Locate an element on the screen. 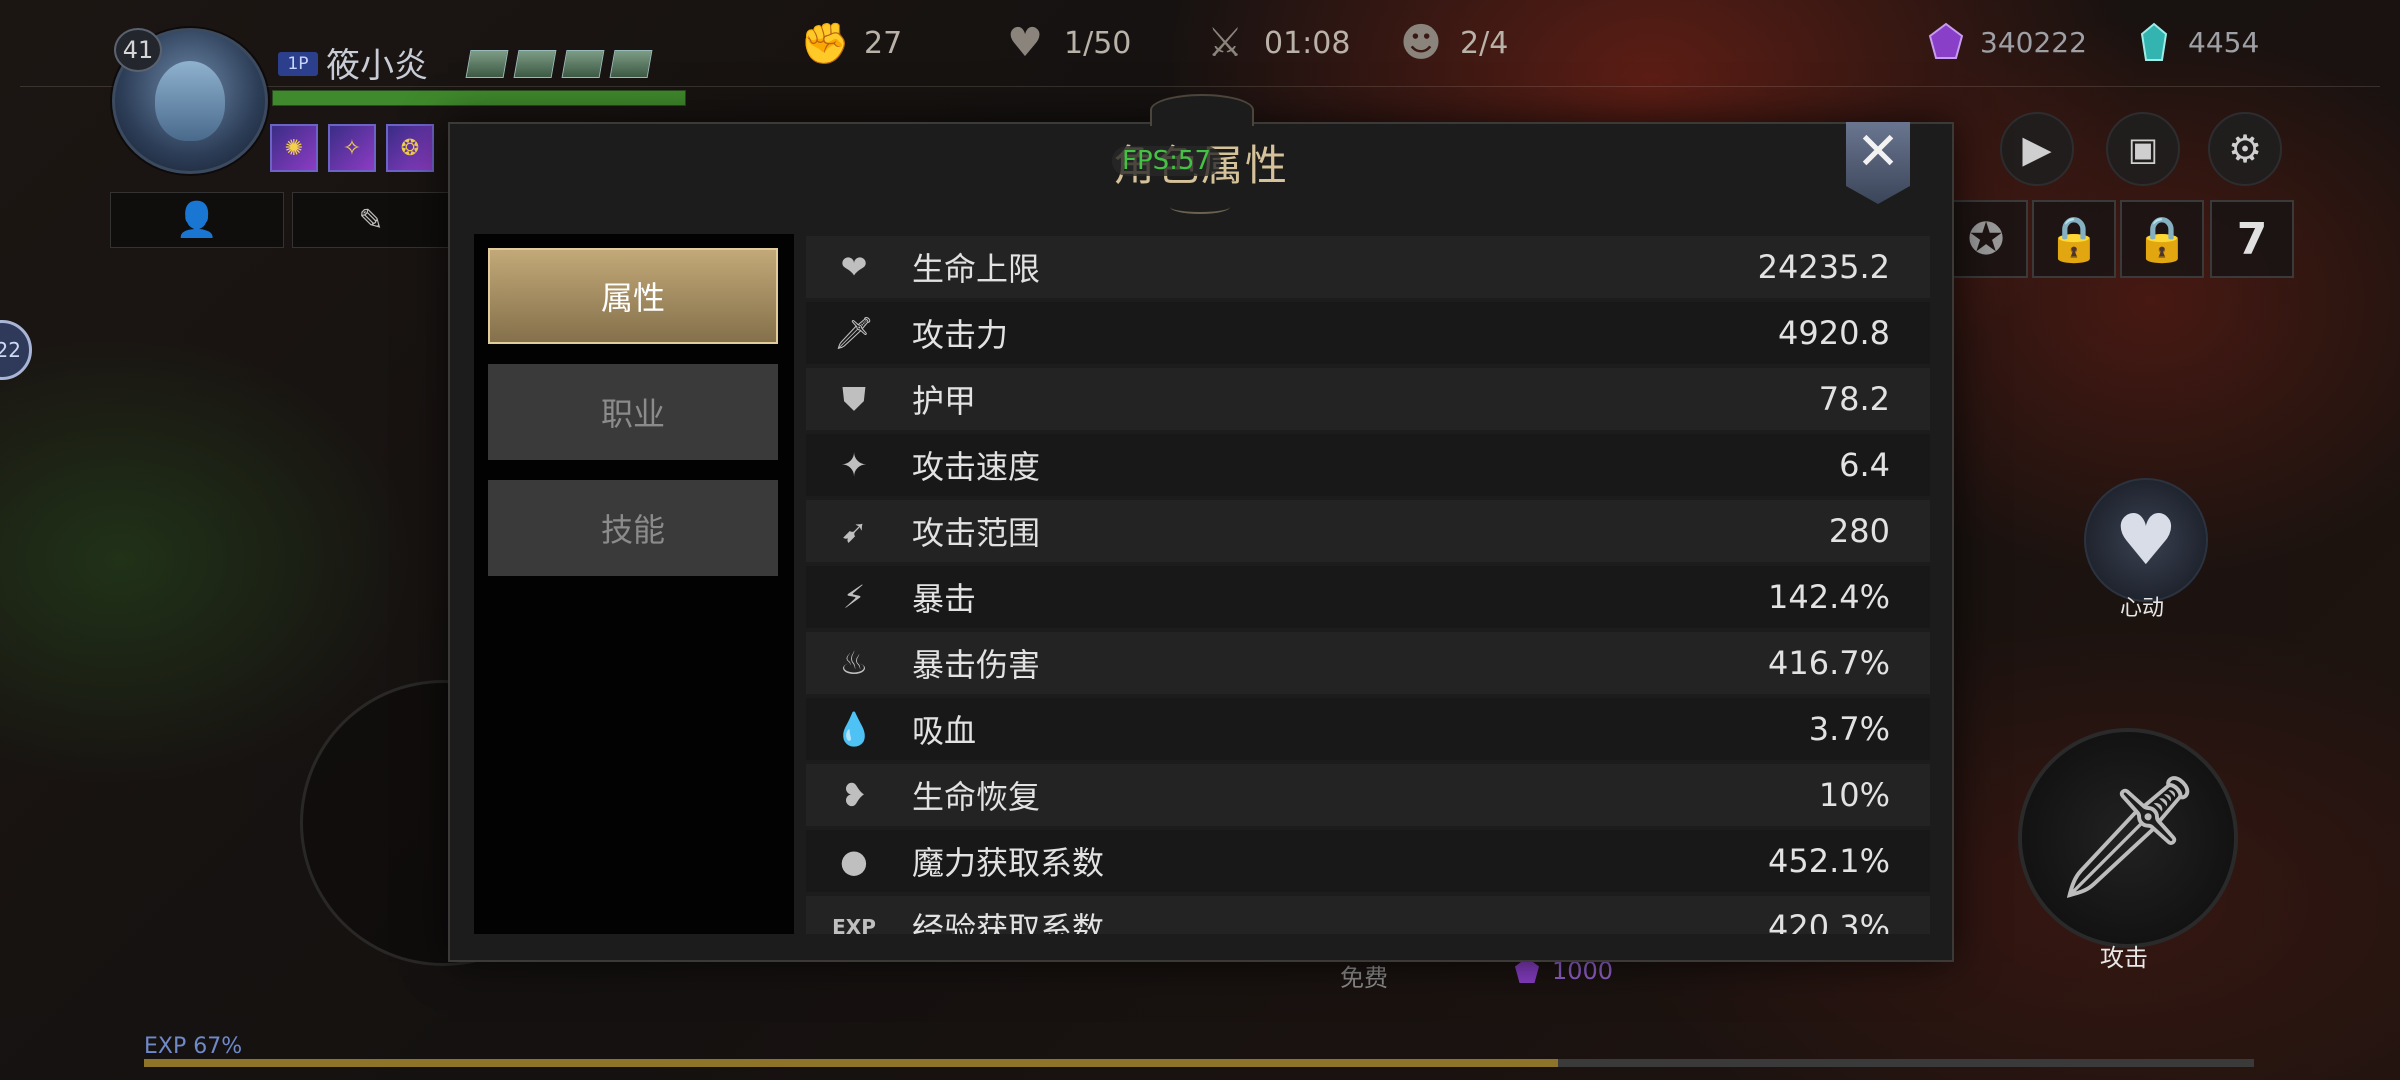 The image size is (2400, 1080). crossed-swords-icon: ⚔ is located at coordinates (1225, 43).